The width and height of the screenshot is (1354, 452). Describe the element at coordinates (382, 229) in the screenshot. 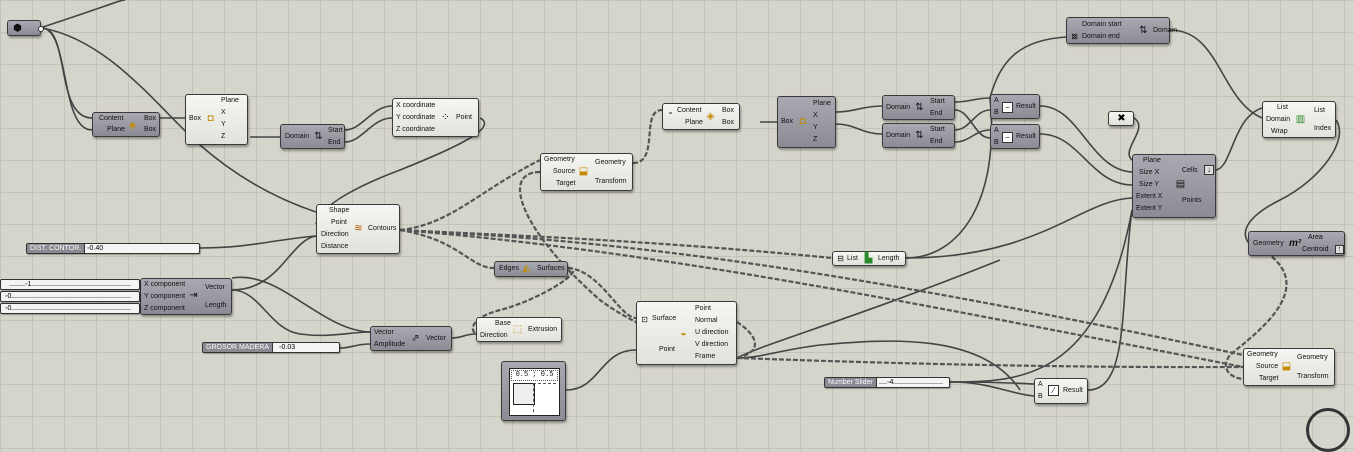

I see `output-contours: Contours` at that location.